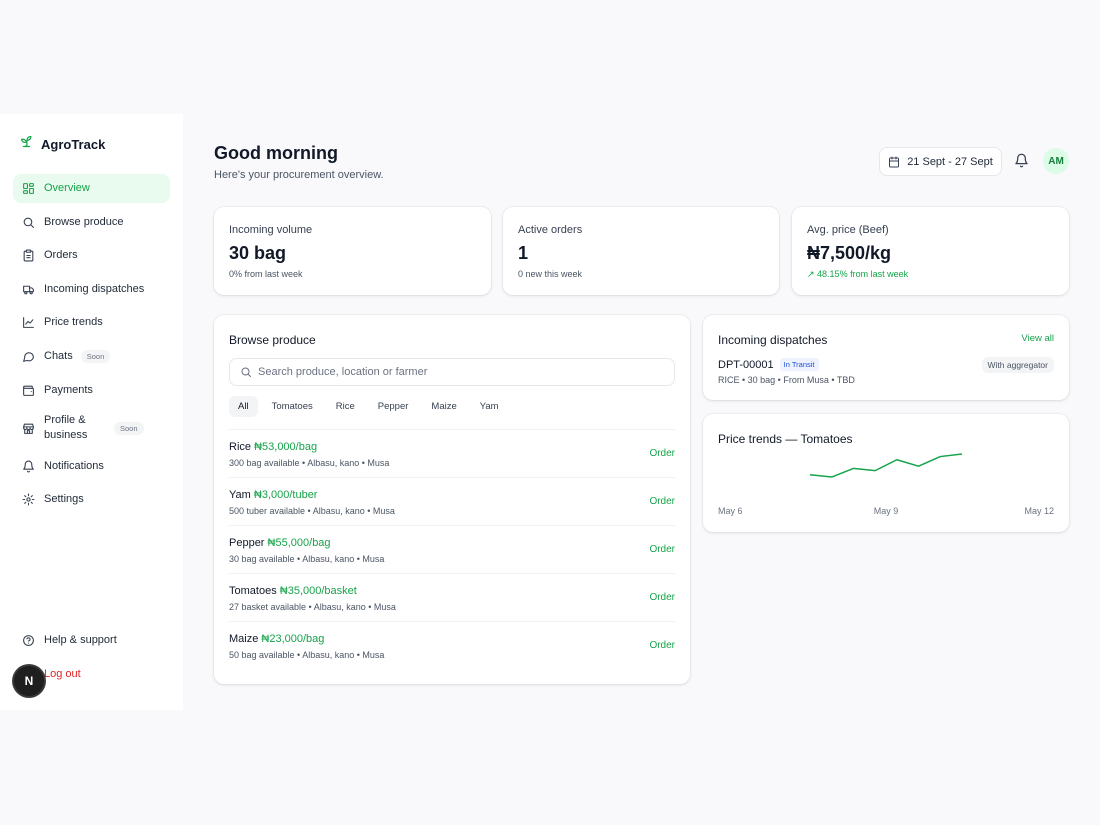  I want to click on sprout-icon, so click(26, 144).